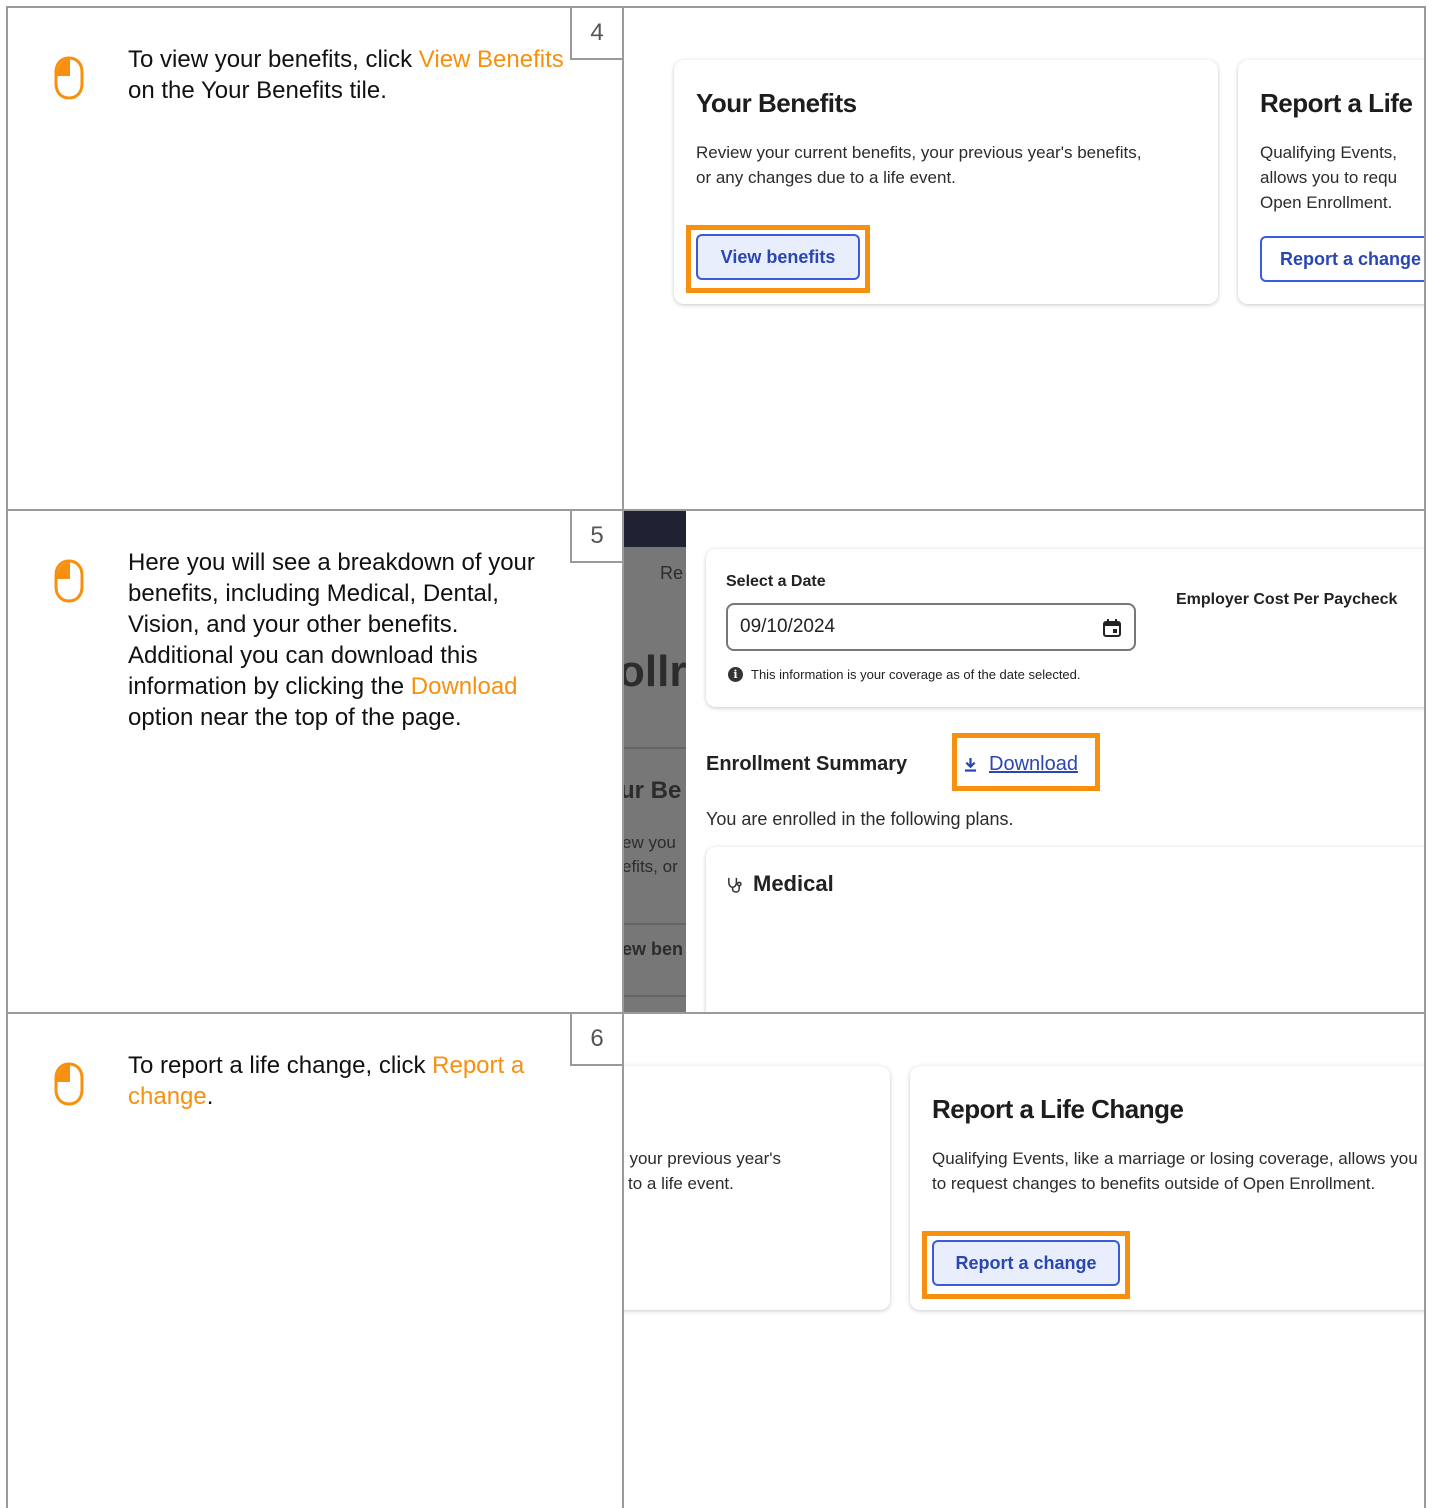 The height and width of the screenshot is (1508, 1434). Describe the element at coordinates (651, 866) in the screenshot. I see `bg-fragment-efits-or: efits, or` at that location.